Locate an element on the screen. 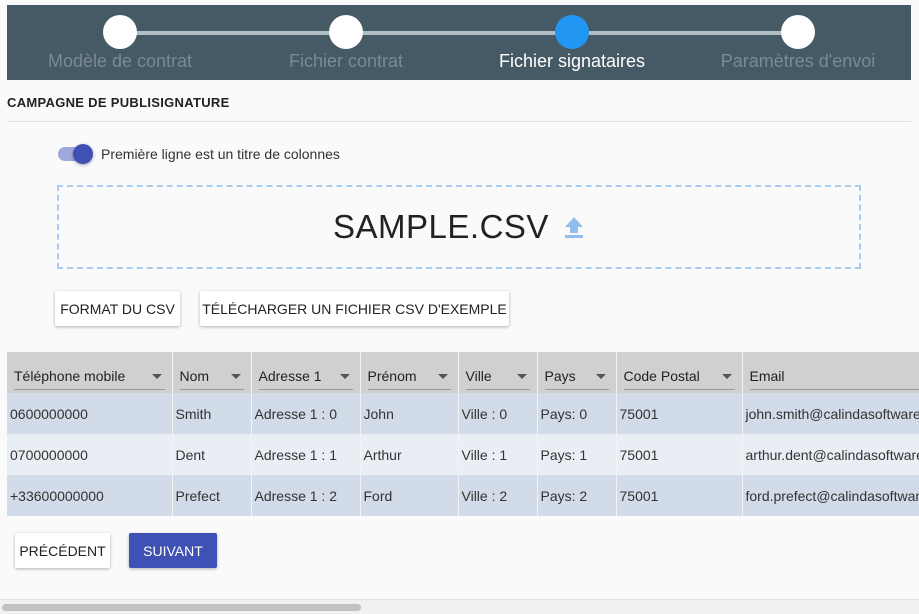  column-header-label: Adresse 1 is located at coordinates (290, 376).